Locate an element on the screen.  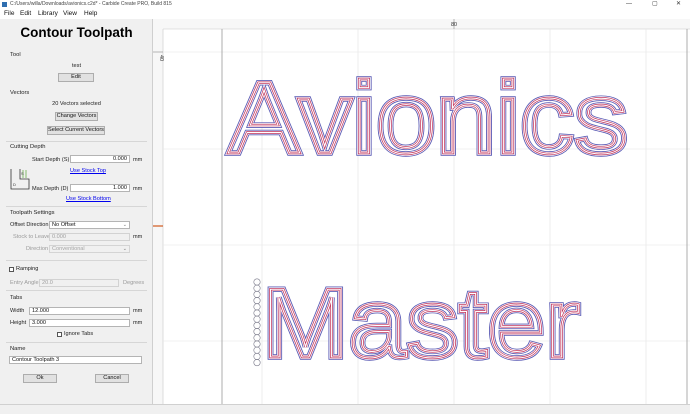
entry-angle-field: 20.0 is located at coordinates (79, 283).